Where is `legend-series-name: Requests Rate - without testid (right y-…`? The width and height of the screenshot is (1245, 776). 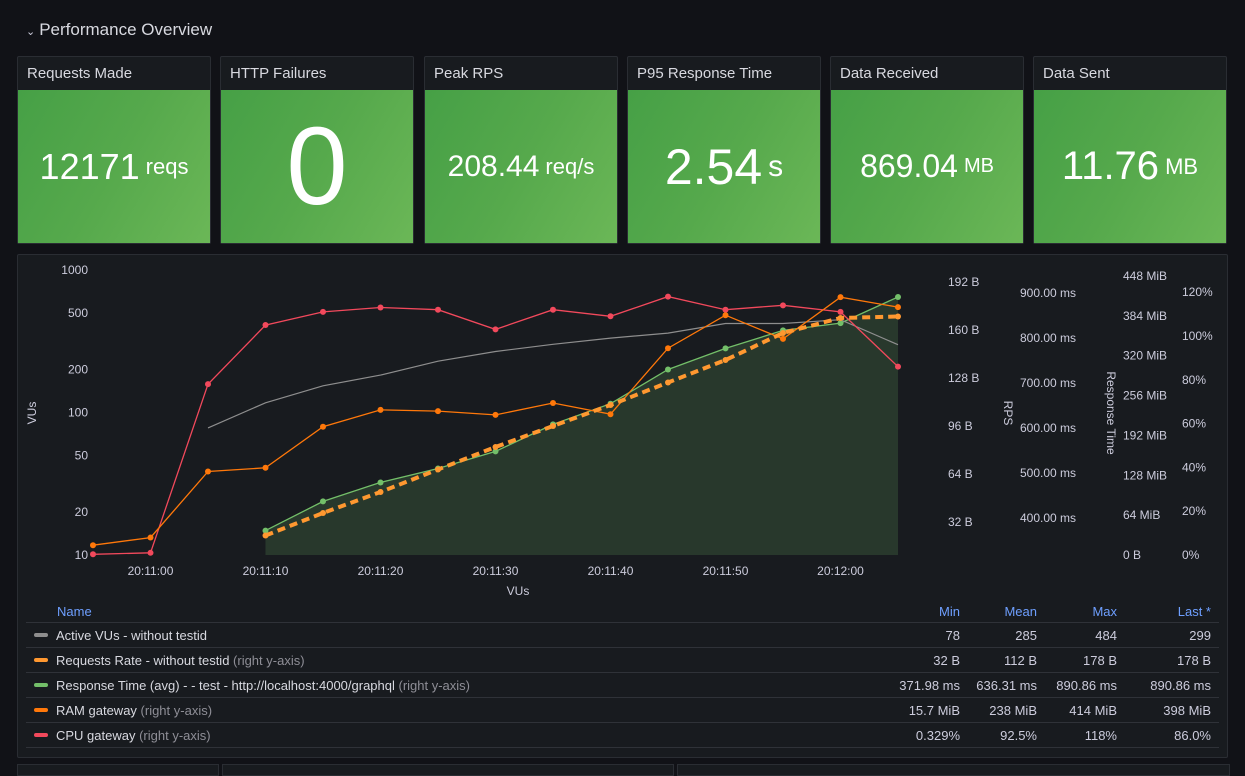
legend-series-name: Requests Rate - without testid (right y-… is located at coordinates (463, 660).